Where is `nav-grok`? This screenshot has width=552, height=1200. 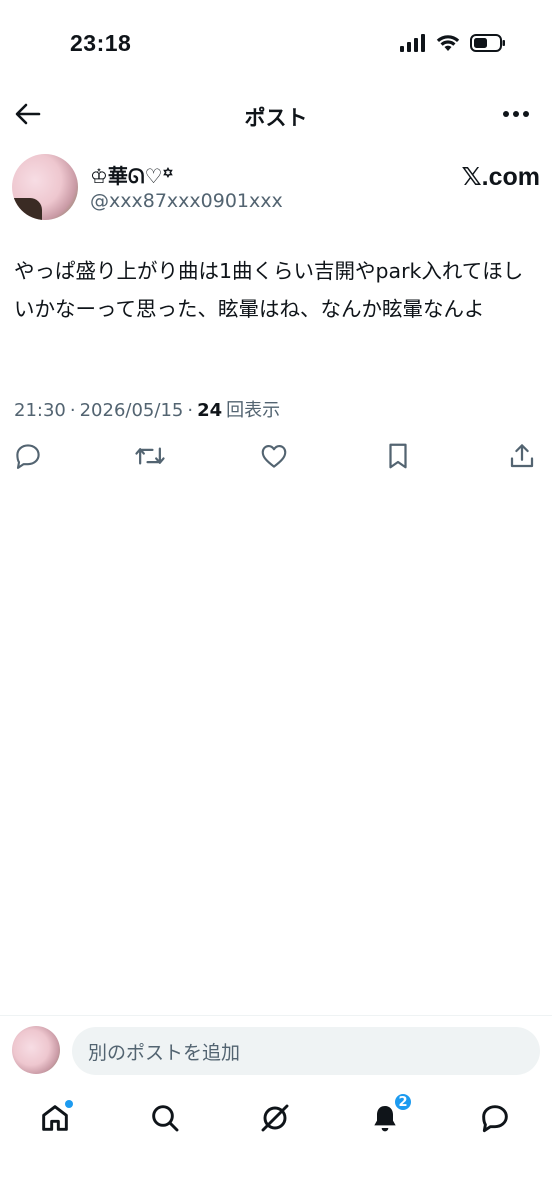
nav-grok is located at coordinates (275, 1118).